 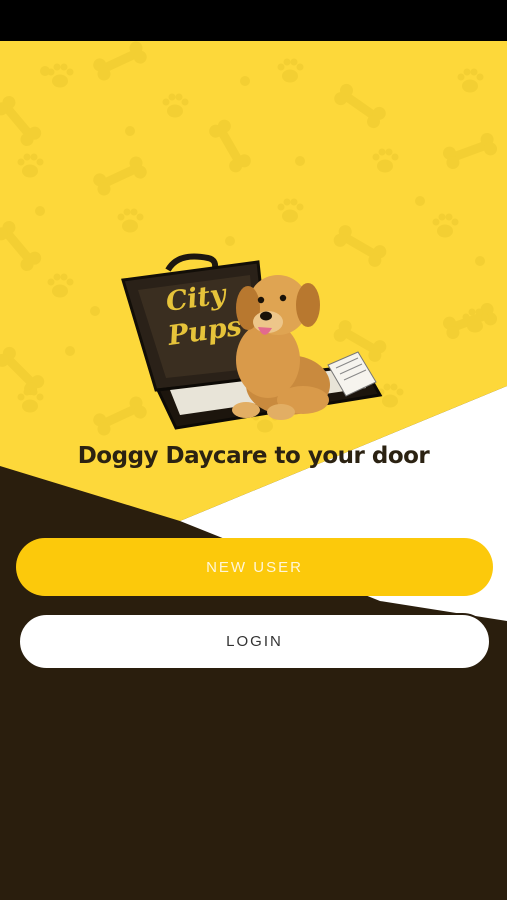 What do you see at coordinates (254, 641) in the screenshot?
I see `login-button: LOGIN` at bounding box center [254, 641].